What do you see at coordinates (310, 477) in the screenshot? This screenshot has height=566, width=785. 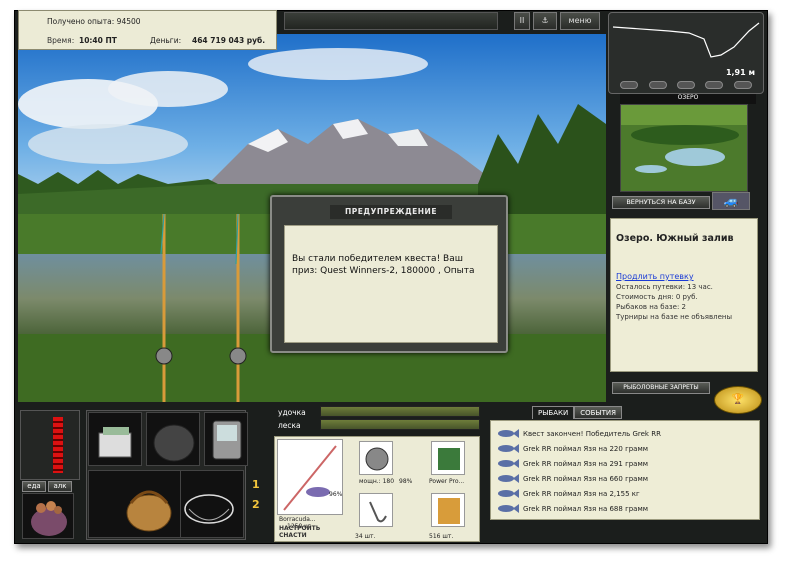 I see `rod-slot` at bounding box center [310, 477].